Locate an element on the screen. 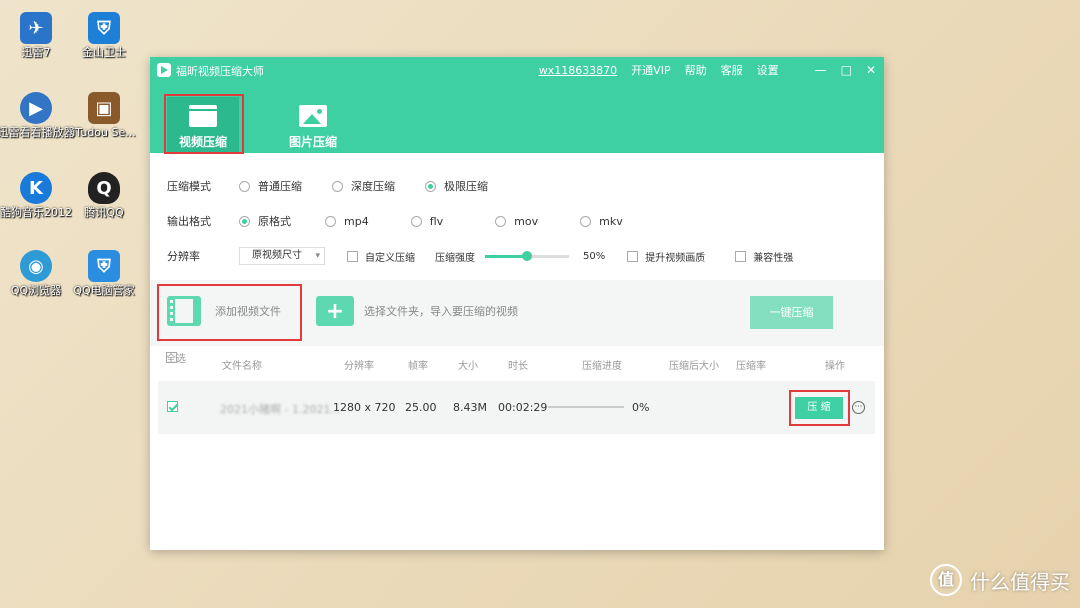  one-click-compress-button: 一键压缩 is located at coordinates (791, 312).